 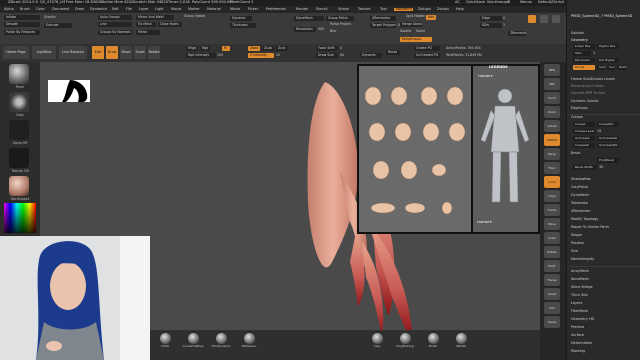 What do you see at coordinates (491, 25) in the screenshot?
I see `sdiv-slider: SDiv` at bounding box center [491, 25].